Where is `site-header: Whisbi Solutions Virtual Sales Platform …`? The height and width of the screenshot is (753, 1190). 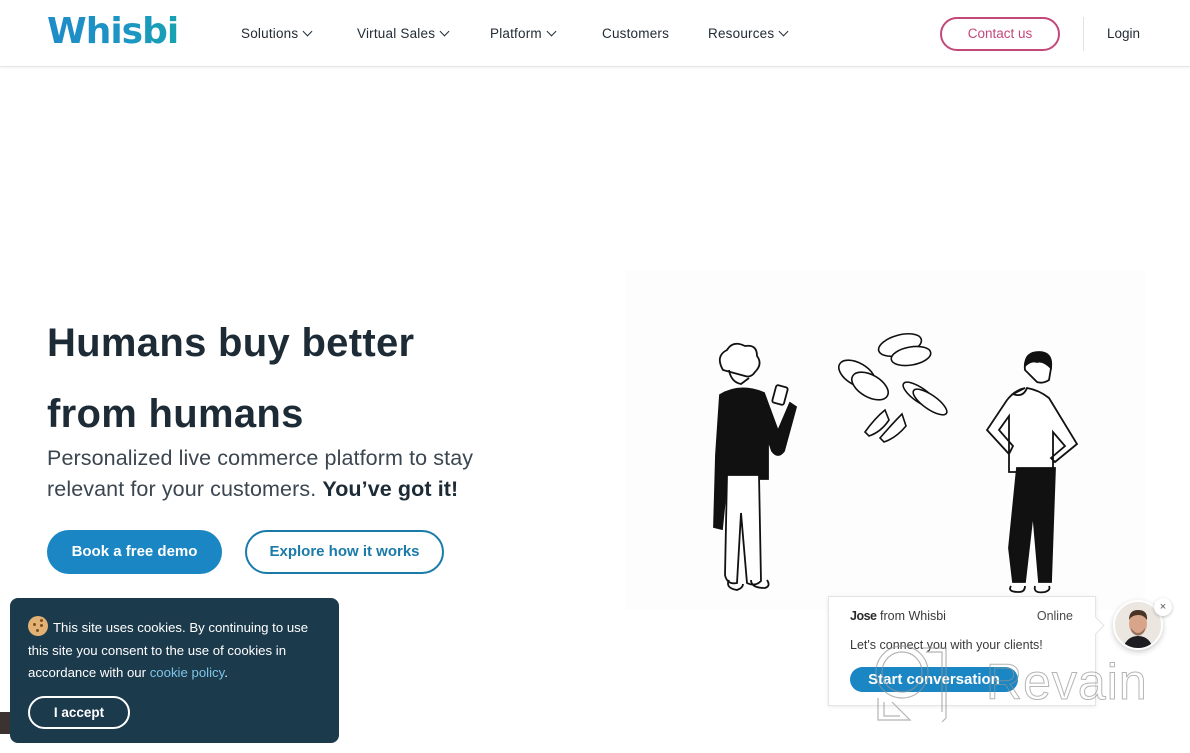
site-header: Whisbi Solutions Virtual Sales Platform … is located at coordinates (595, 33).